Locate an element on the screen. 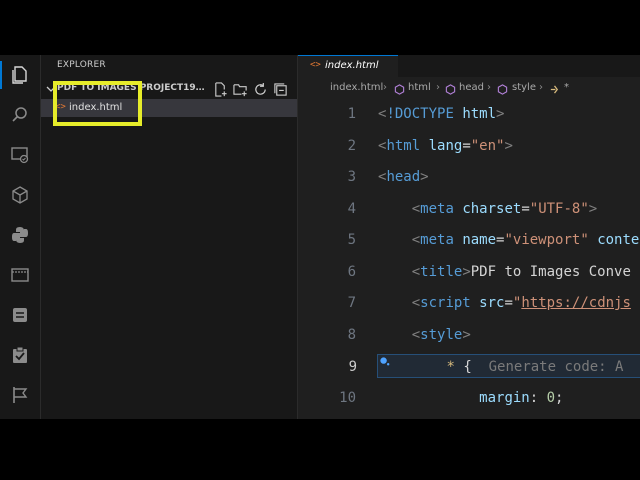  code-line: 4 <meta charset="UTF-8"> is located at coordinates (469, 209).